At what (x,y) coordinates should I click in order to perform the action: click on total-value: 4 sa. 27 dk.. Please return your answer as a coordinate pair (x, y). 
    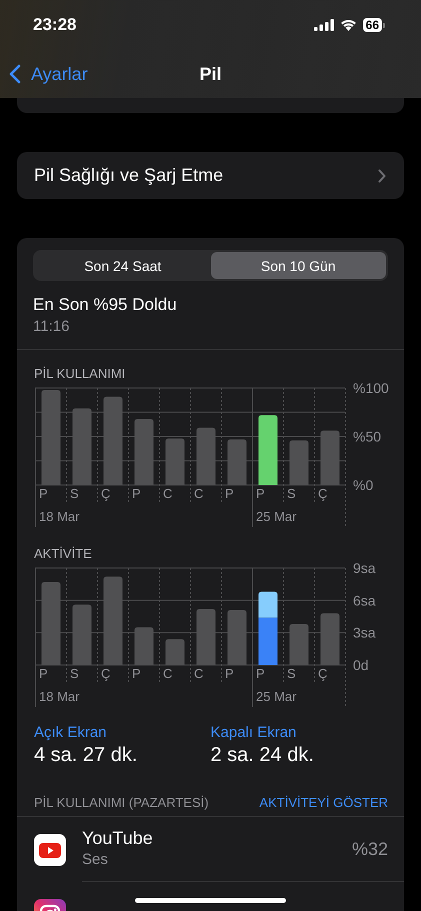
    Looking at the image, I should click on (86, 755).